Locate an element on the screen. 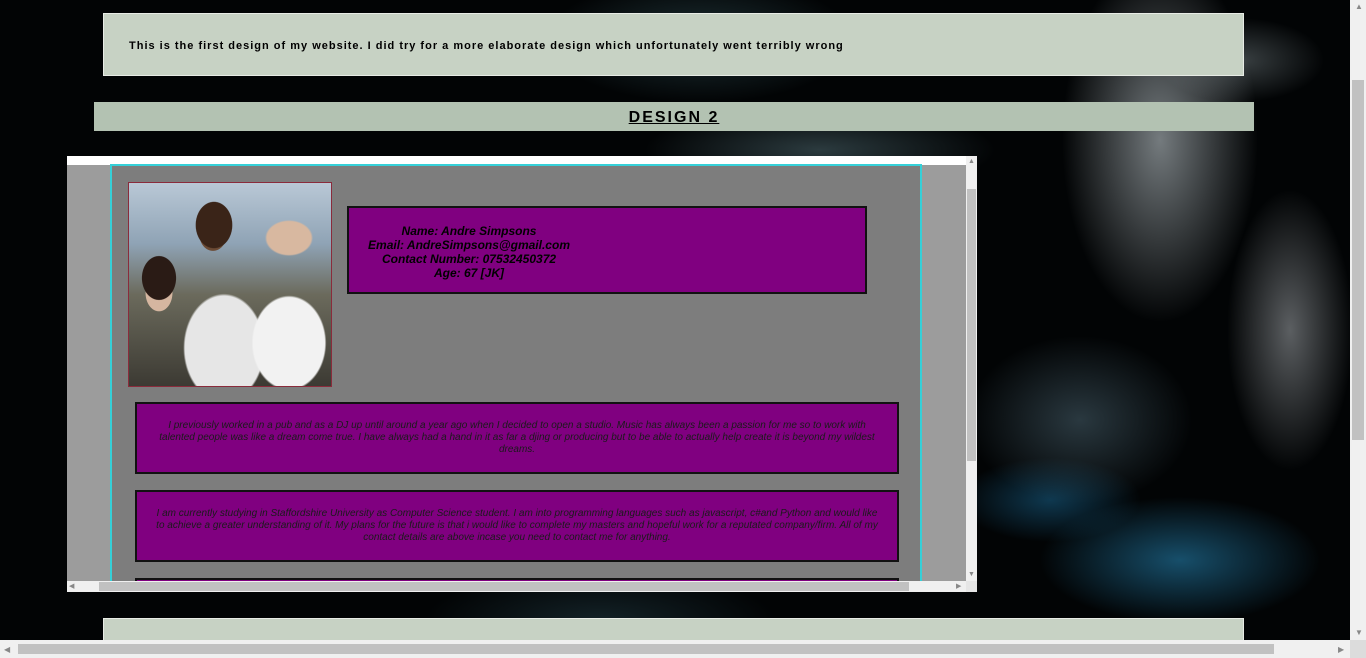  email-text: Email: AndreSimpsons@gmail.com is located at coordinates (469, 245).